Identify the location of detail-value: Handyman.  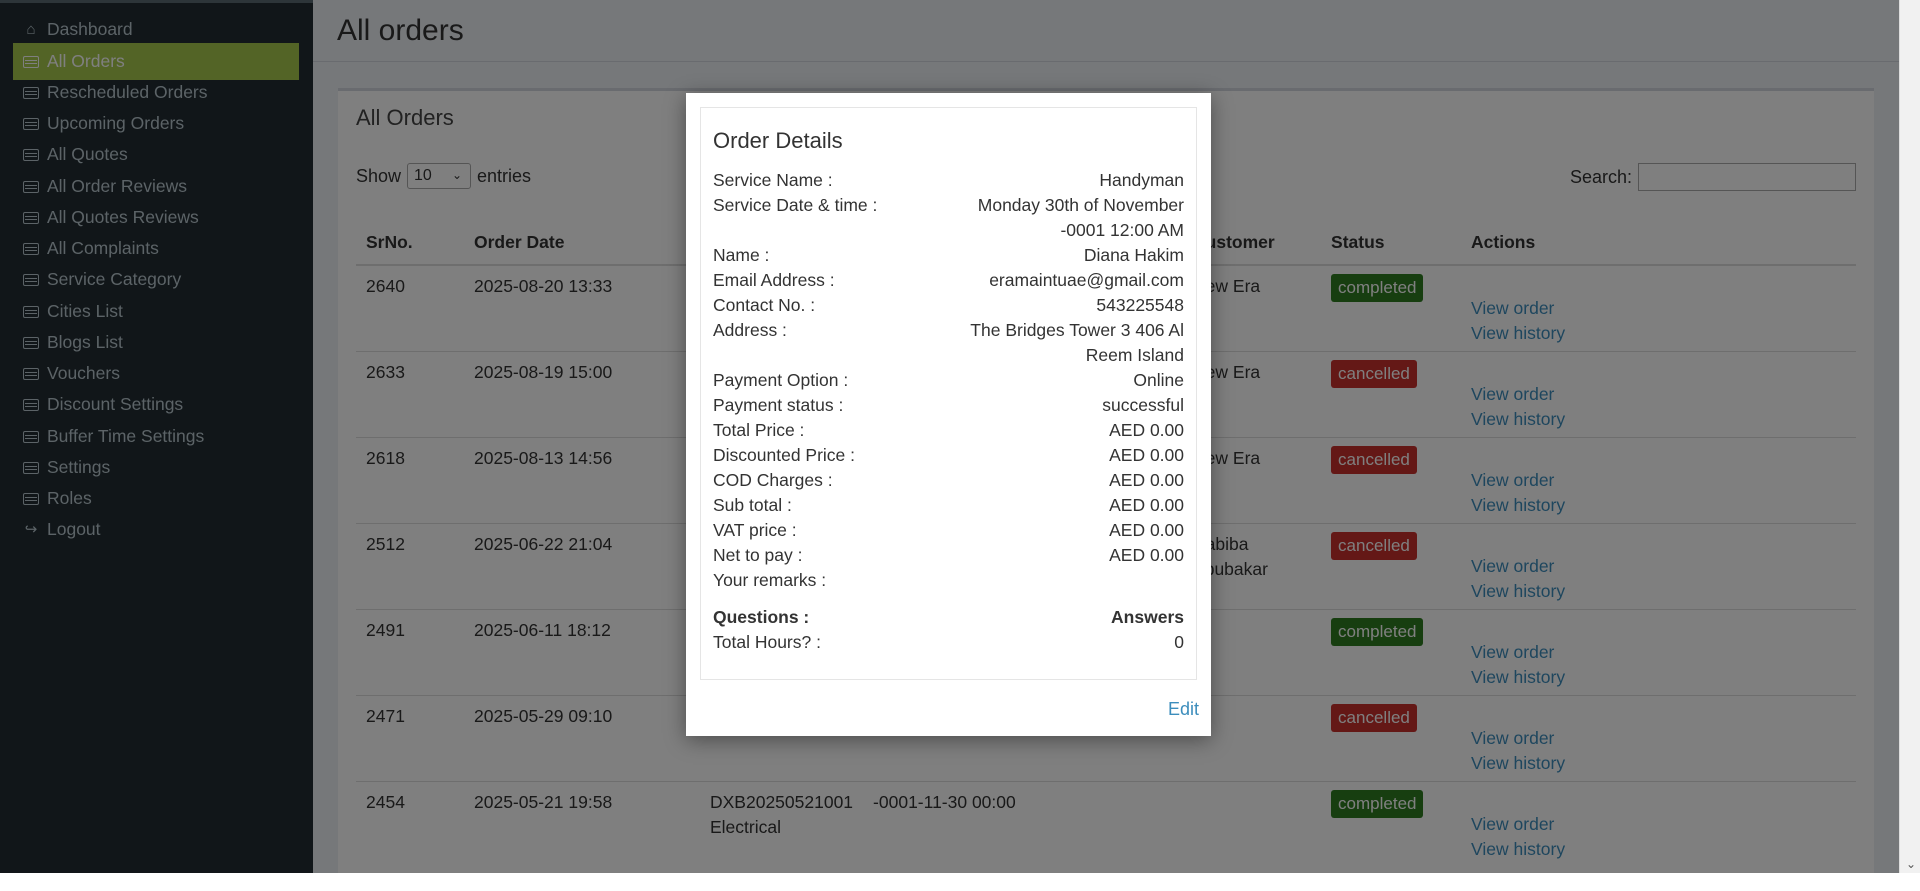
(1141, 180).